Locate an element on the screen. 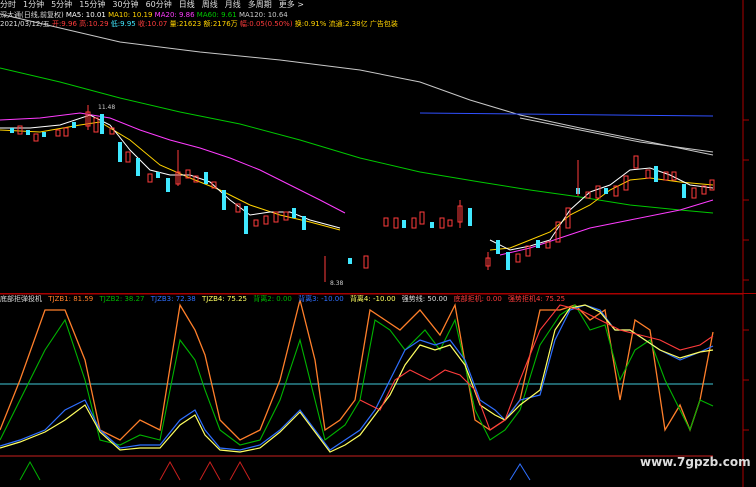 The image size is (756, 487). tjzb1-value: TJZB1: 81.59 is located at coordinates (71, 299).